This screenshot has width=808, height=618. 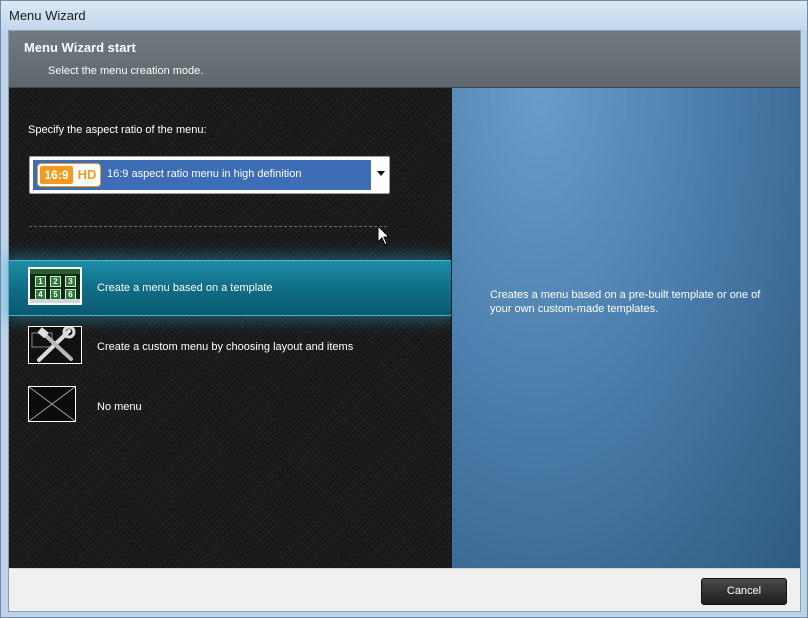 I want to click on template-thumbnail-icon: 1 2 3 4 5 6, so click(x=55, y=286).